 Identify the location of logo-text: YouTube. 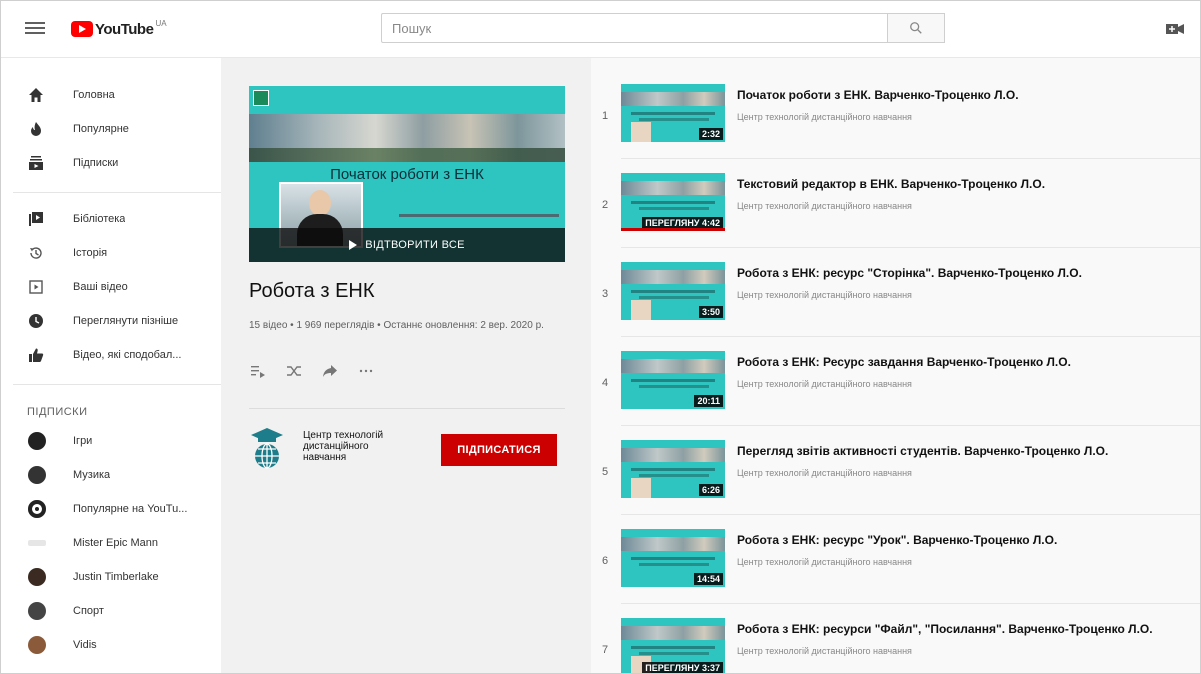
(124, 29).